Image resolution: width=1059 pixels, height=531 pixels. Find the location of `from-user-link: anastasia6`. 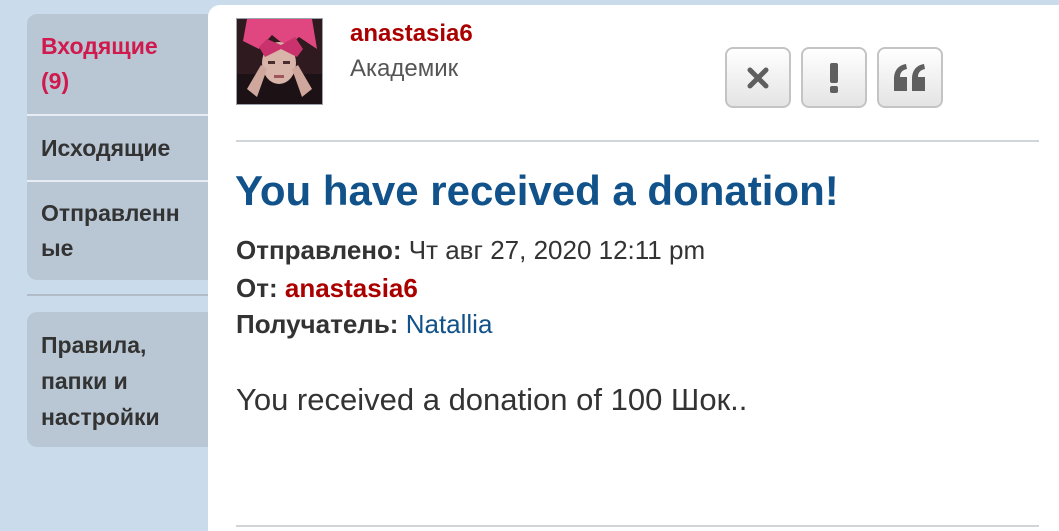

from-user-link: anastasia6 is located at coordinates (351, 288).